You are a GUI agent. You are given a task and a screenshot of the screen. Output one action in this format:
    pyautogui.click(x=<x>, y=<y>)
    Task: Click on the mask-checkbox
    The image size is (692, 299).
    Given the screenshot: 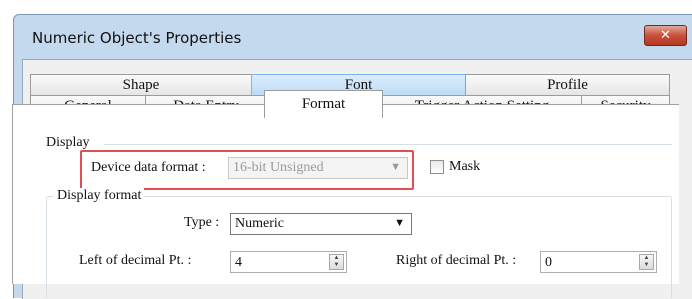 What is the action you would take?
    pyautogui.click(x=437, y=167)
    